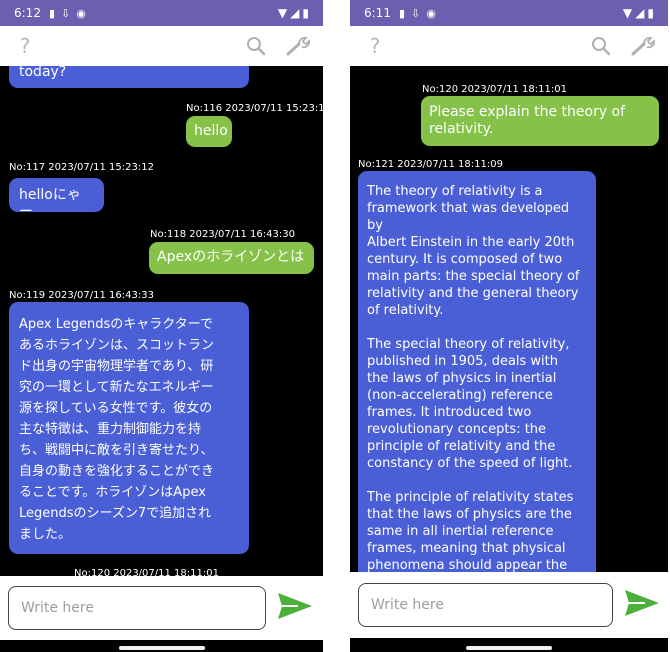  What do you see at coordinates (81, 167) in the screenshot?
I see `message-meta: No:117 2023/07/11 15:23:12` at bounding box center [81, 167].